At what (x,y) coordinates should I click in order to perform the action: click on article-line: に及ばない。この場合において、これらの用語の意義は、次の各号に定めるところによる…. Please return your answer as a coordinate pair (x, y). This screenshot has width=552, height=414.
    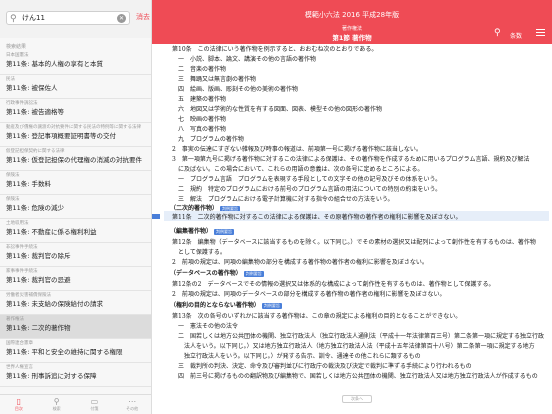
    Looking at the image, I should click on (301, 169).